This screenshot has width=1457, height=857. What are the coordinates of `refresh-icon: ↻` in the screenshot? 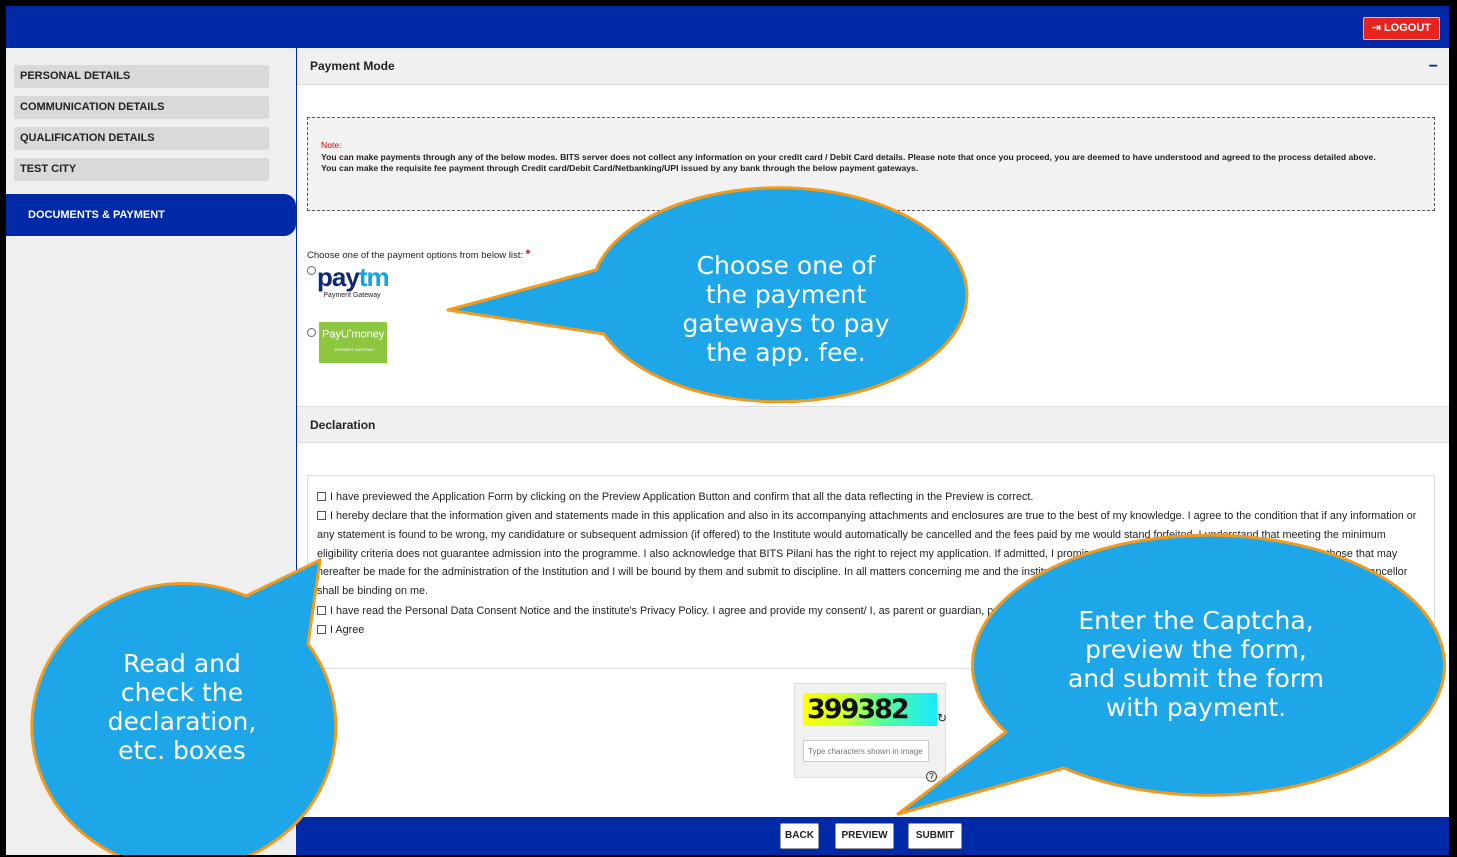 It's located at (942, 718).